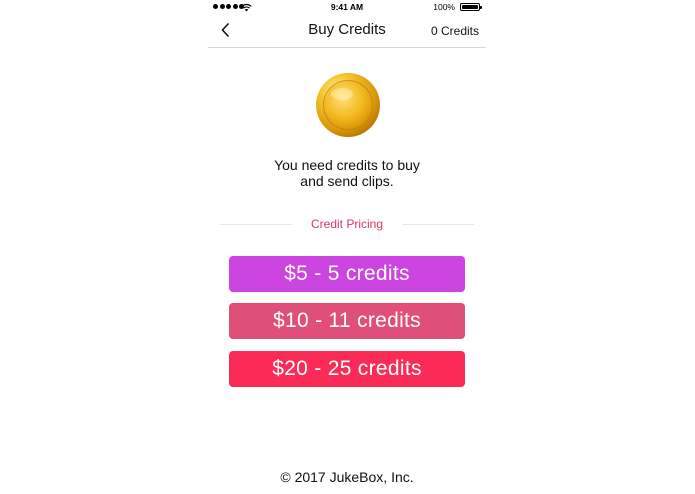  I want to click on credit-pricing-divider: Credit Pricing, so click(347, 224).